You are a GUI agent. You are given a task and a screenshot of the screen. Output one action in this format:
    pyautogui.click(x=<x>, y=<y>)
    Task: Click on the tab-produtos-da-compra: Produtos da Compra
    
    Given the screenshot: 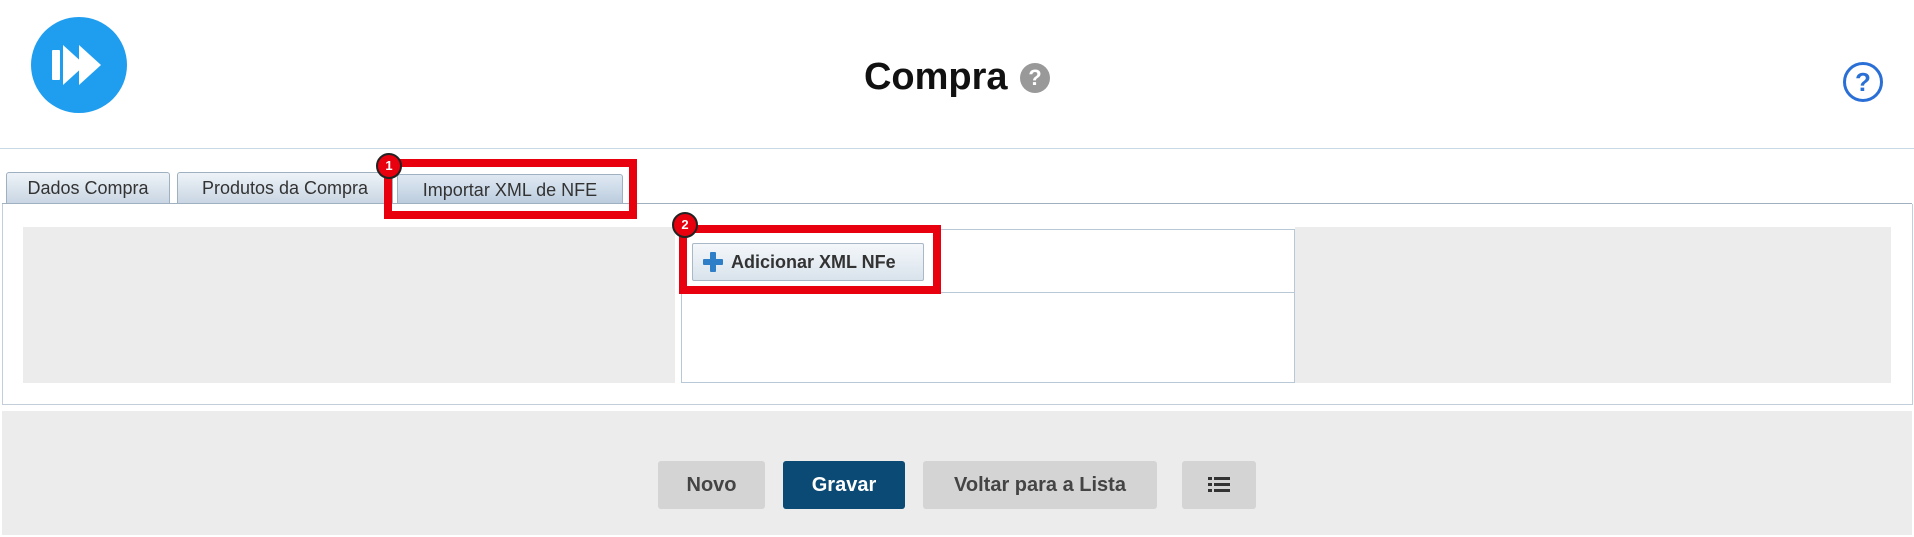 What is the action you would take?
    pyautogui.click(x=285, y=187)
    